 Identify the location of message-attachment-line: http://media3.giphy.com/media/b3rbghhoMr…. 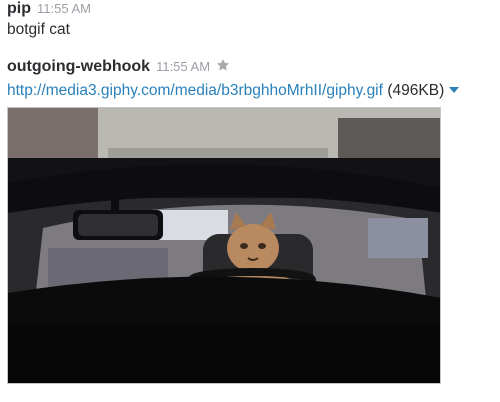
(233, 90).